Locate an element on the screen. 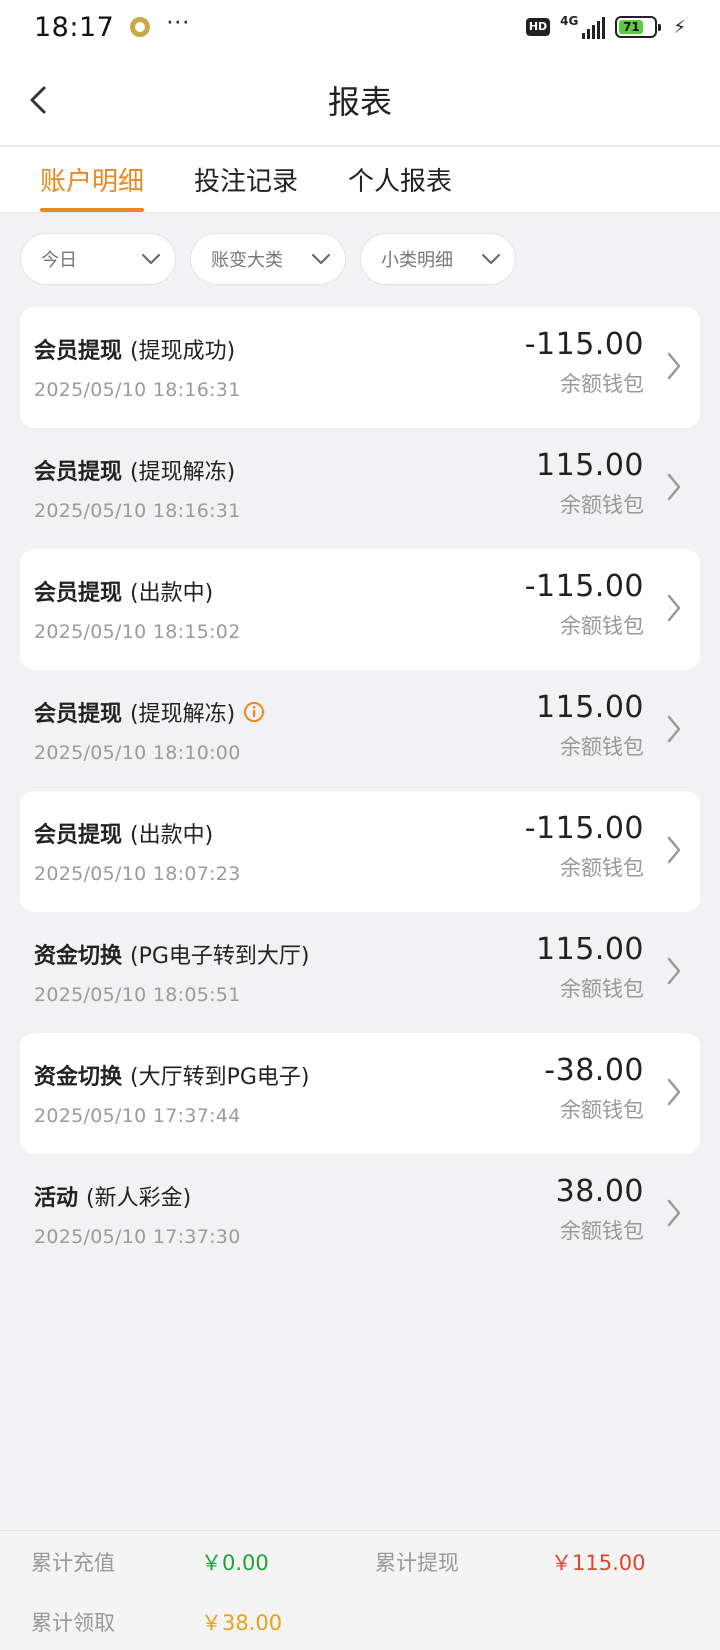 Image resolution: width=720 pixels, height=1650 pixels. row-amount-block: -38.00 余额钱包 is located at coordinates (594, 1088).